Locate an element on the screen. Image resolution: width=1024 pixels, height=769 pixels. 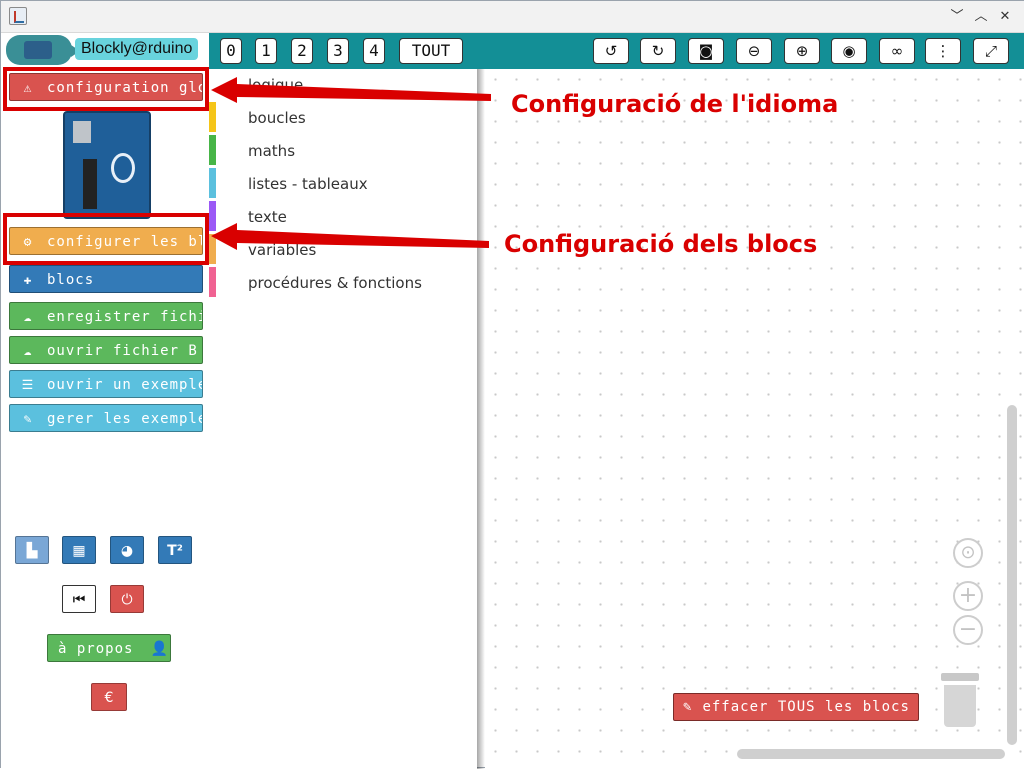
arrow-blocks is located at coordinates (350, 236).